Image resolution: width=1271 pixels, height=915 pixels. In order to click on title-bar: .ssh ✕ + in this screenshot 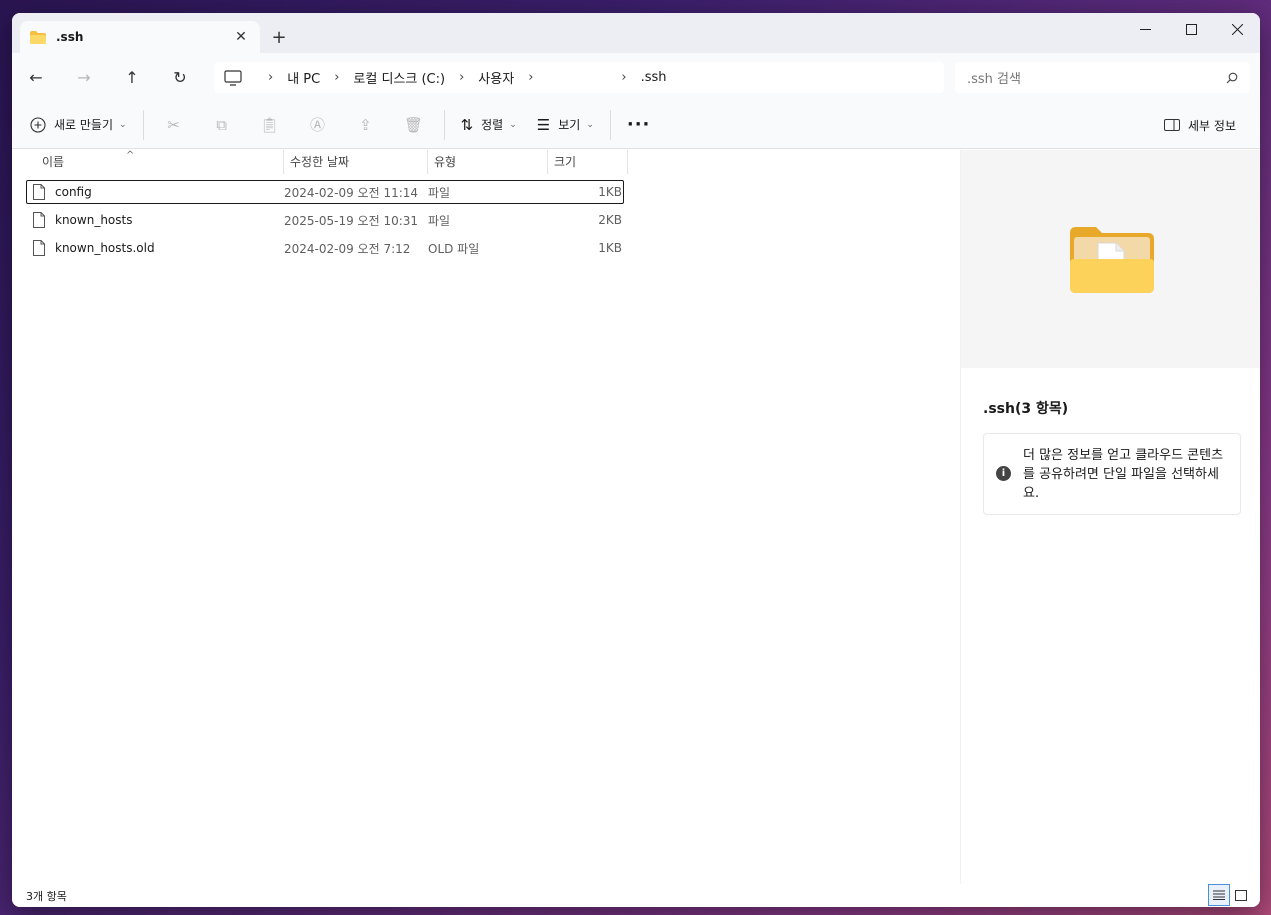, I will do `click(636, 33)`.